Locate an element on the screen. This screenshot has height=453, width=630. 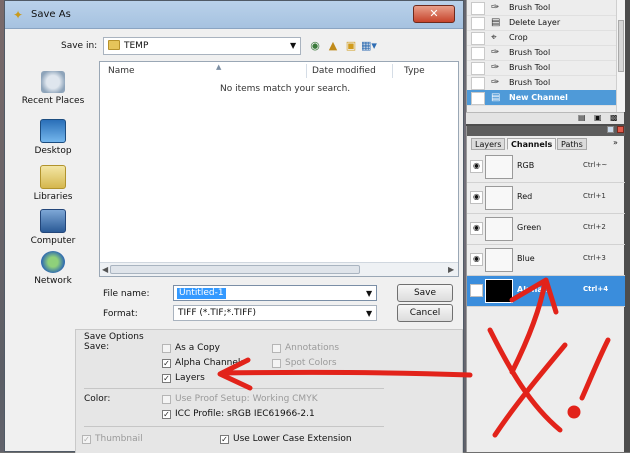
place-network: Network is located at coordinates (53, 268).